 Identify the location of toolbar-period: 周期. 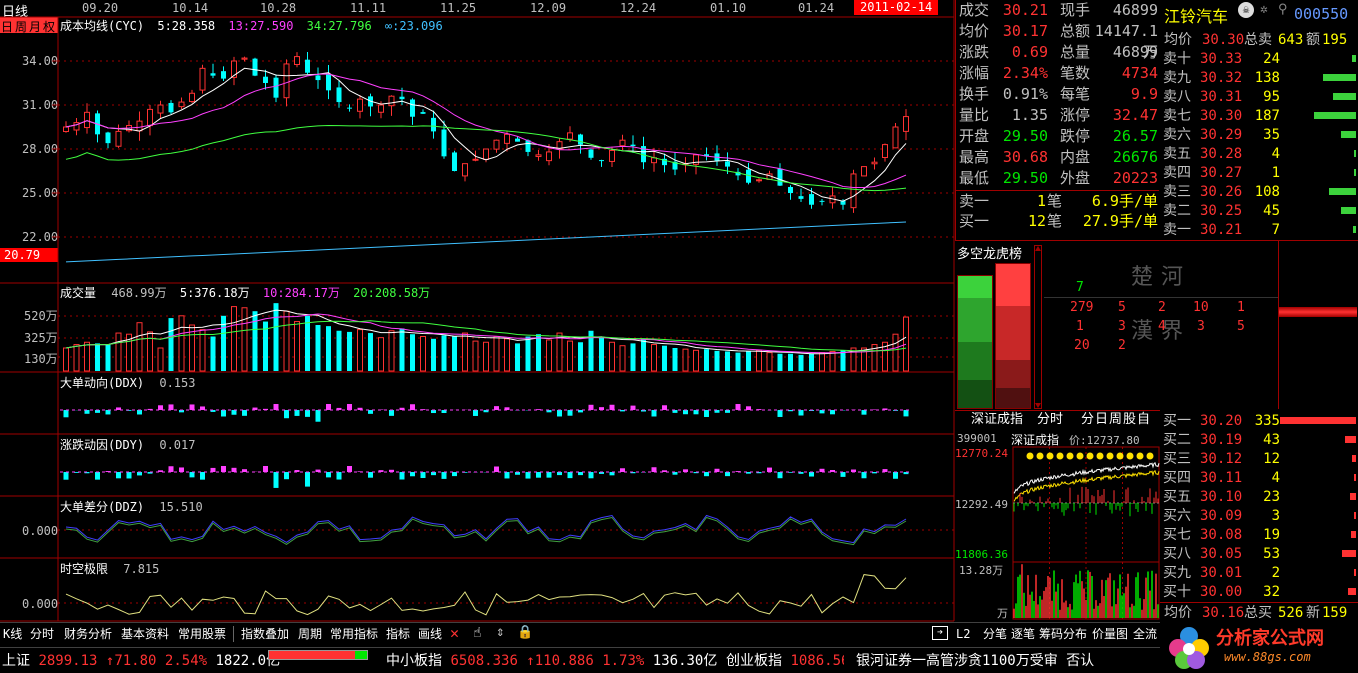
(310, 634).